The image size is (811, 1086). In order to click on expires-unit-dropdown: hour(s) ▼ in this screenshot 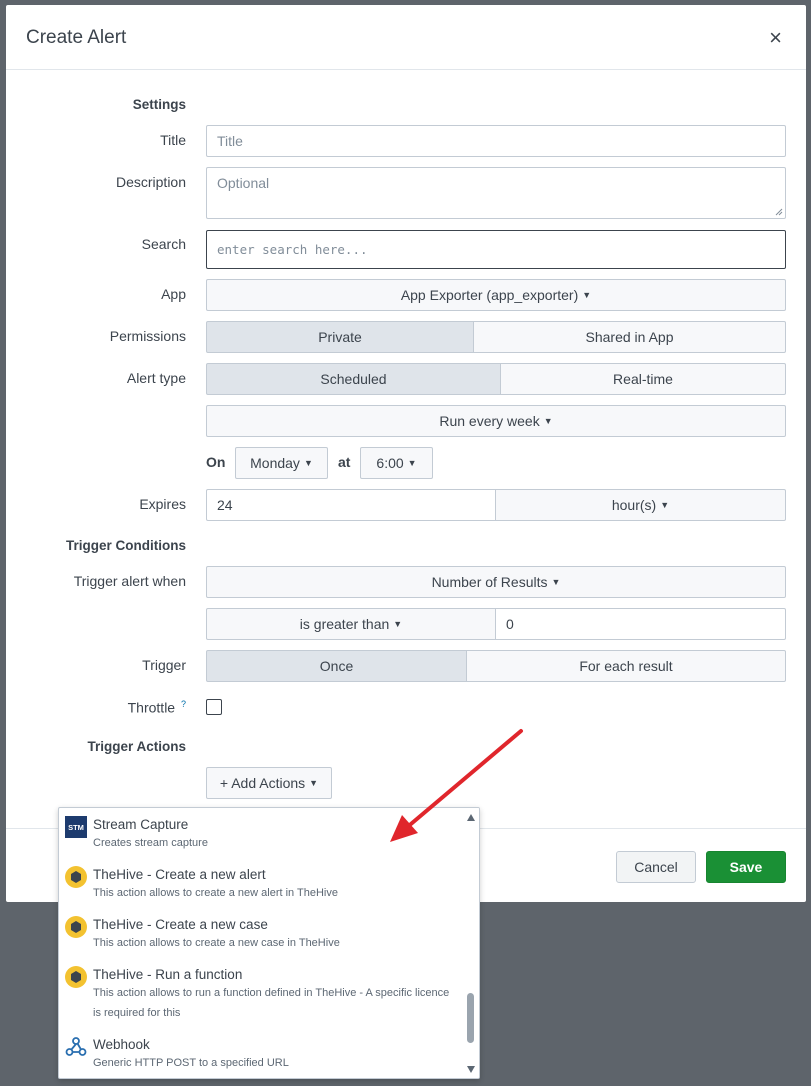, I will do `click(640, 505)`.